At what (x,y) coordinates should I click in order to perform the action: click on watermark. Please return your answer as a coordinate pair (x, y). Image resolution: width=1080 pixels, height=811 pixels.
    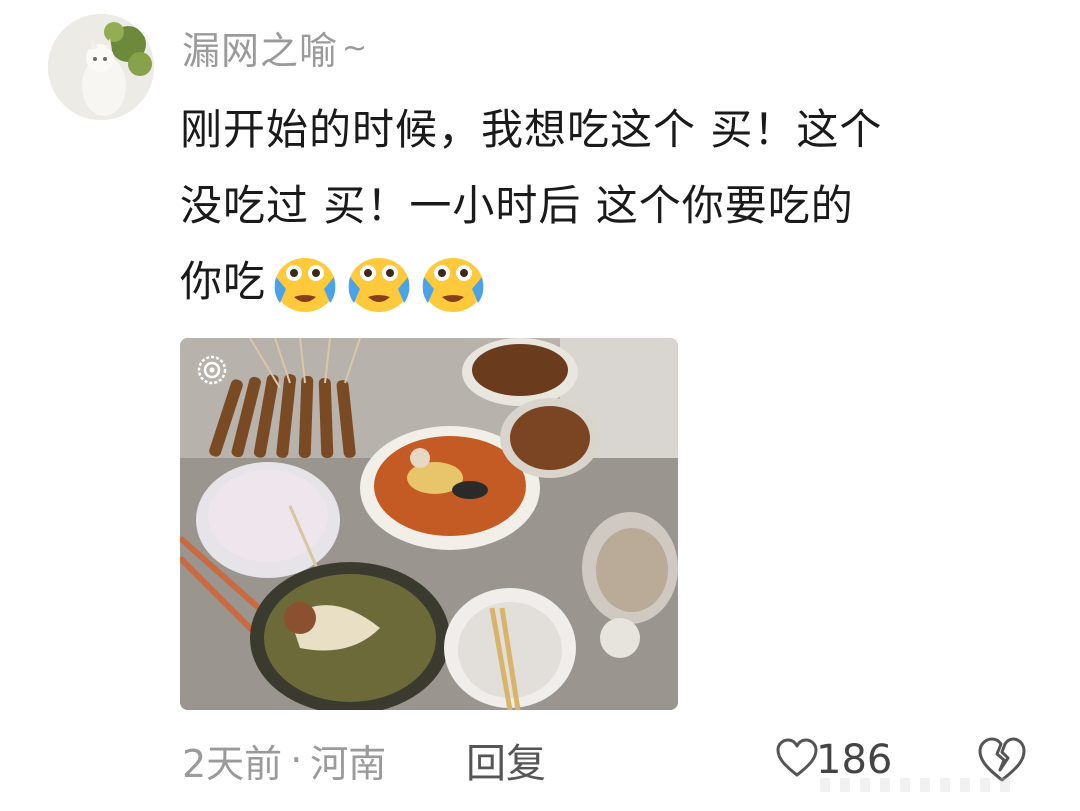
    Looking at the image, I should click on (920, 785).